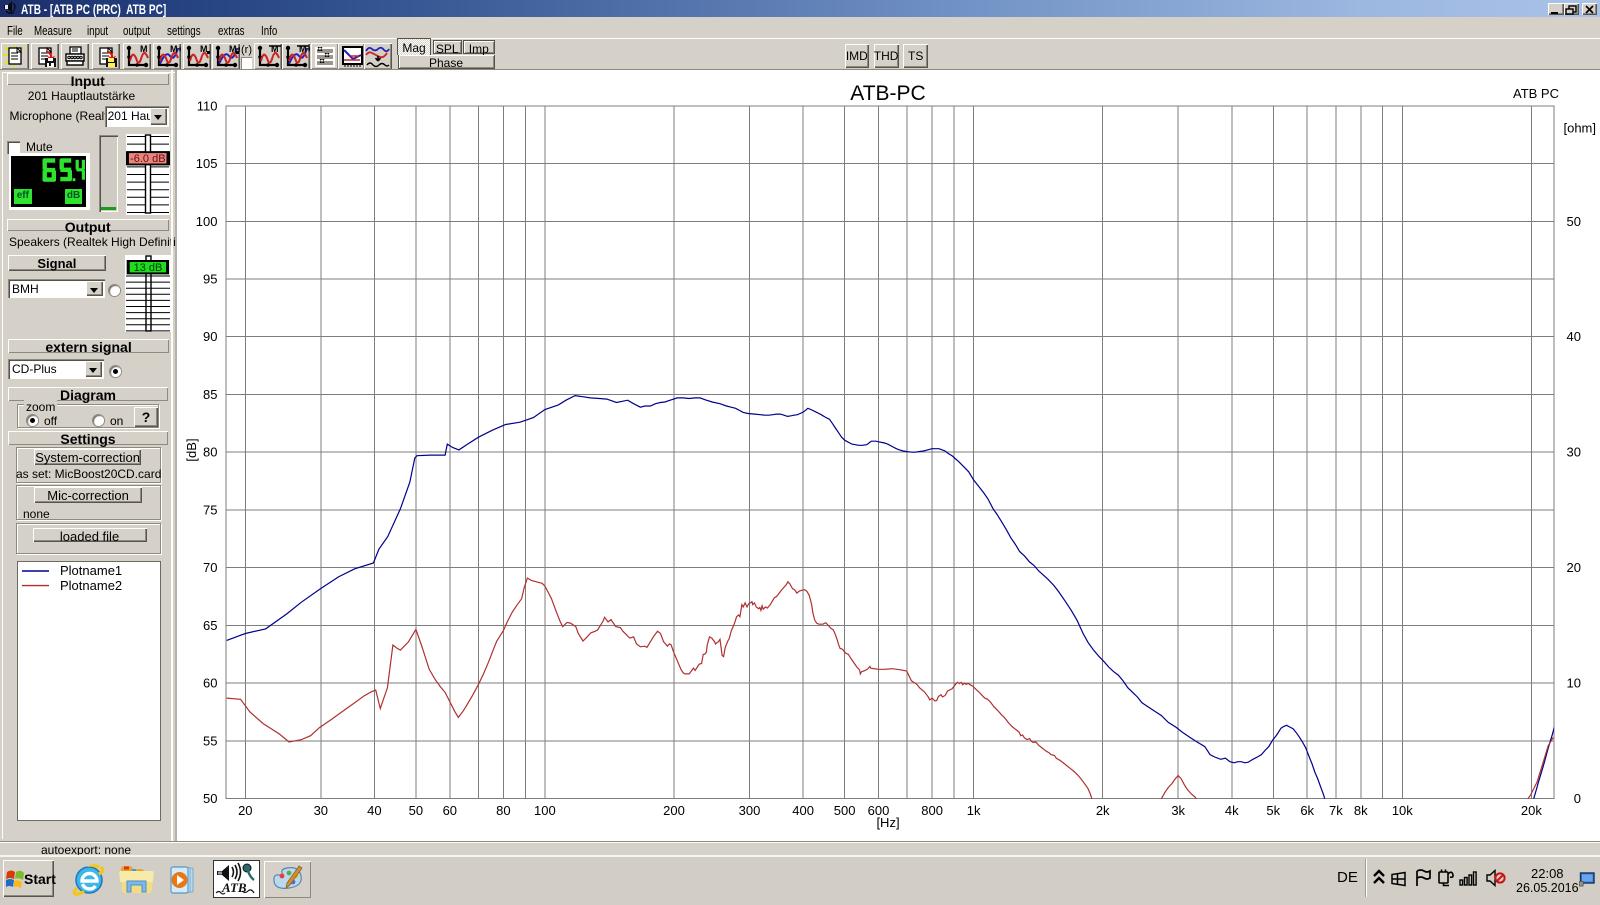 The image size is (1600, 905). Describe the element at coordinates (750, 810) in the screenshot. I see `svg-text: 300` at that location.